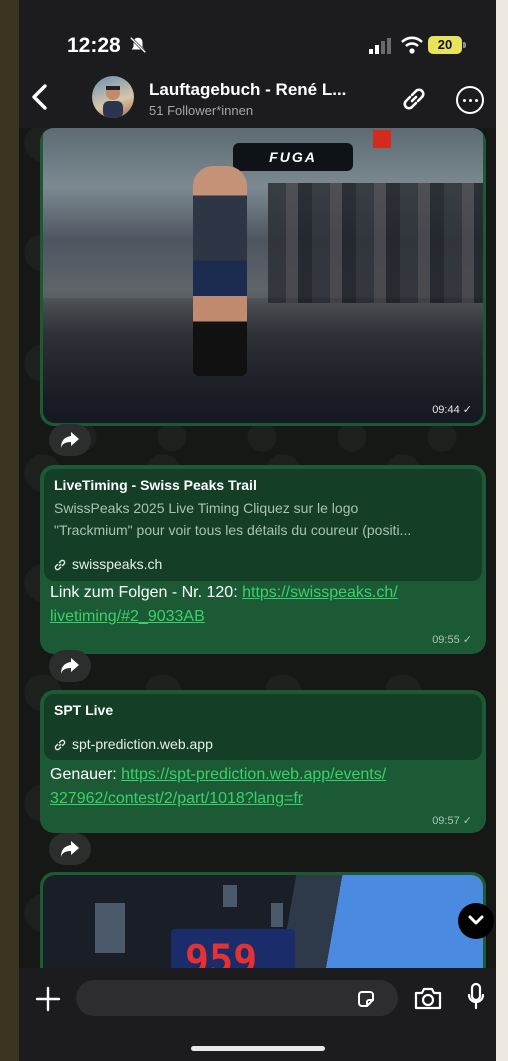 This screenshot has height=1061, width=508. Describe the element at coordinates (40, 97) in the screenshot. I see `back-chevron-icon` at that location.